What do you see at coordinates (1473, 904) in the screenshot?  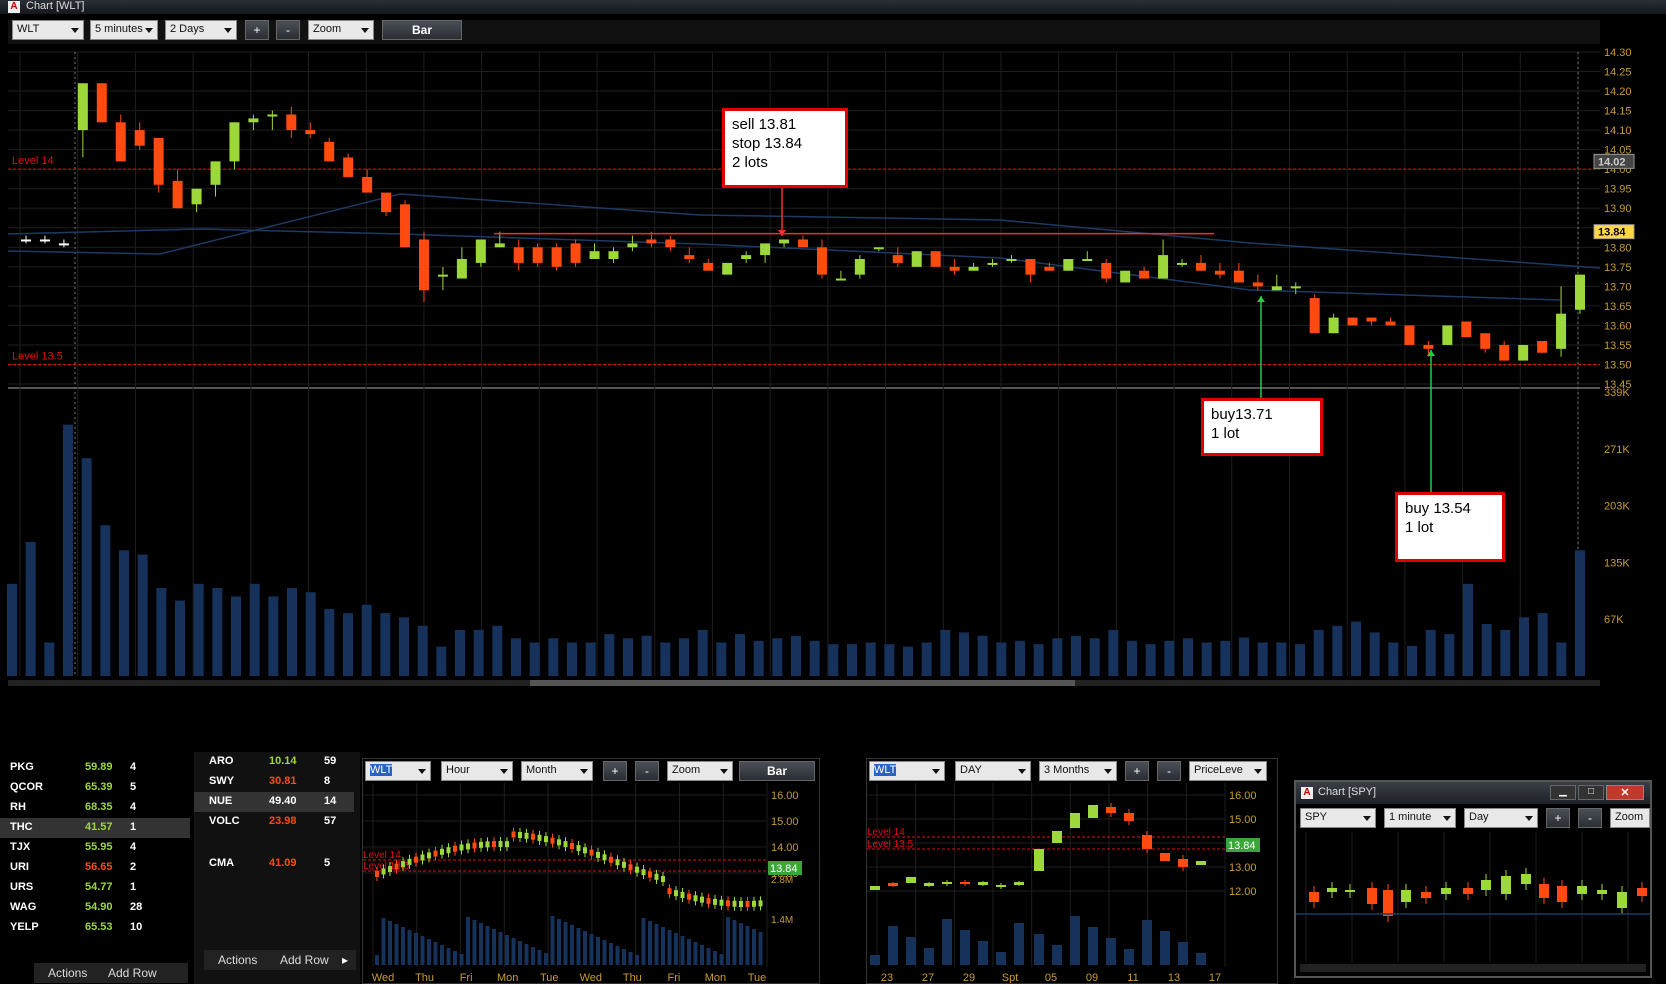 I see `spy-plot` at bounding box center [1473, 904].